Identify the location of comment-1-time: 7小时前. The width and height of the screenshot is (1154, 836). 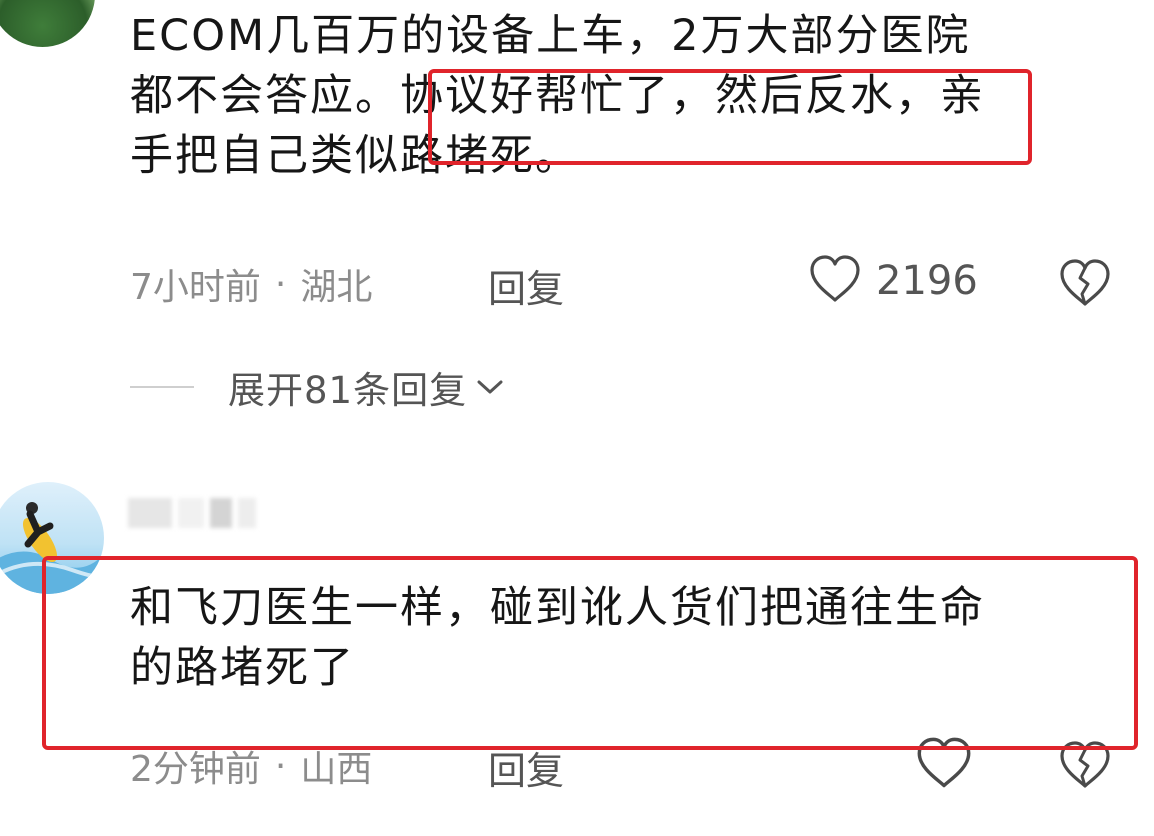
(195, 287).